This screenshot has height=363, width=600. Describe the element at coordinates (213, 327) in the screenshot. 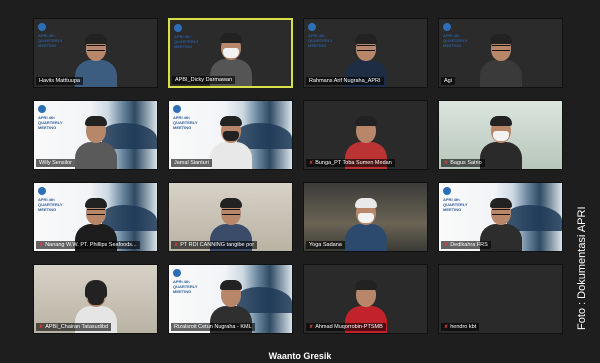

I see `participant-name: Rizalsroit Cetun Nugraha - KML` at that location.